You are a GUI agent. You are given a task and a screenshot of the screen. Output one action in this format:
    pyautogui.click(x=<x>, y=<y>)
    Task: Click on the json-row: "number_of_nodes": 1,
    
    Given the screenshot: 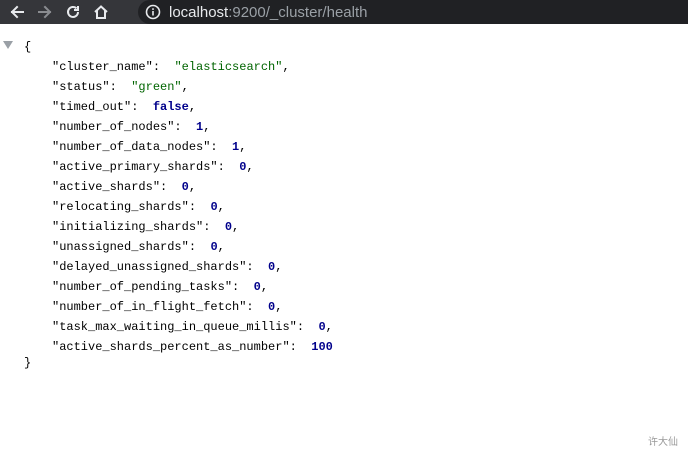 What is the action you would take?
    pyautogui.click(x=192, y=129)
    